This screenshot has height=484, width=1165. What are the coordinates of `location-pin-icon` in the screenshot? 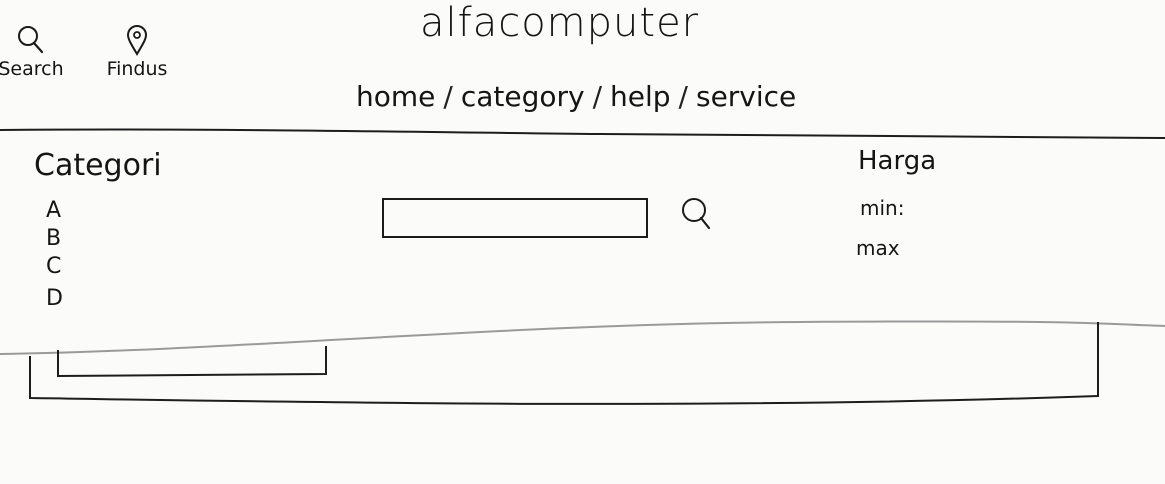 It's located at (137, 40).